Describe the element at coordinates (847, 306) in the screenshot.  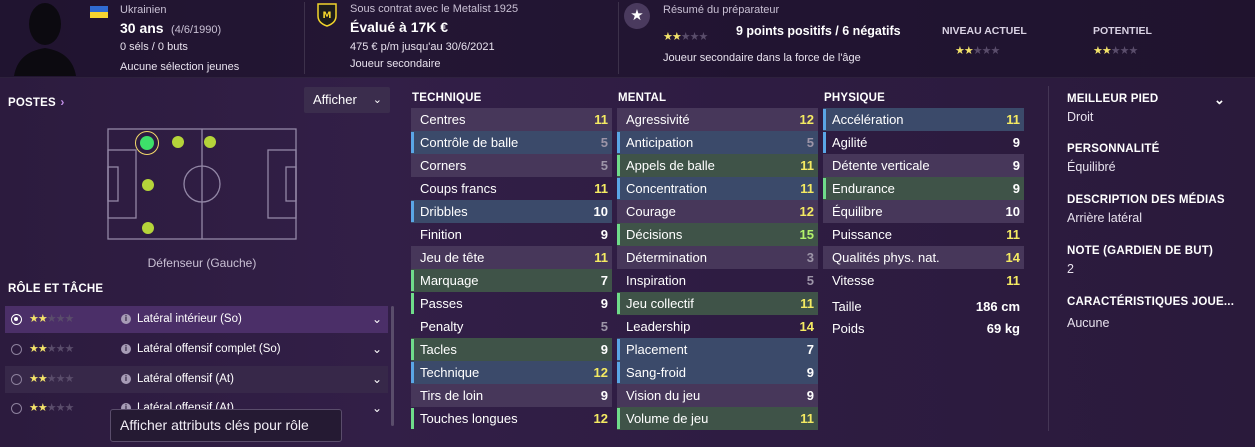
I see `height-label: Taille` at that location.